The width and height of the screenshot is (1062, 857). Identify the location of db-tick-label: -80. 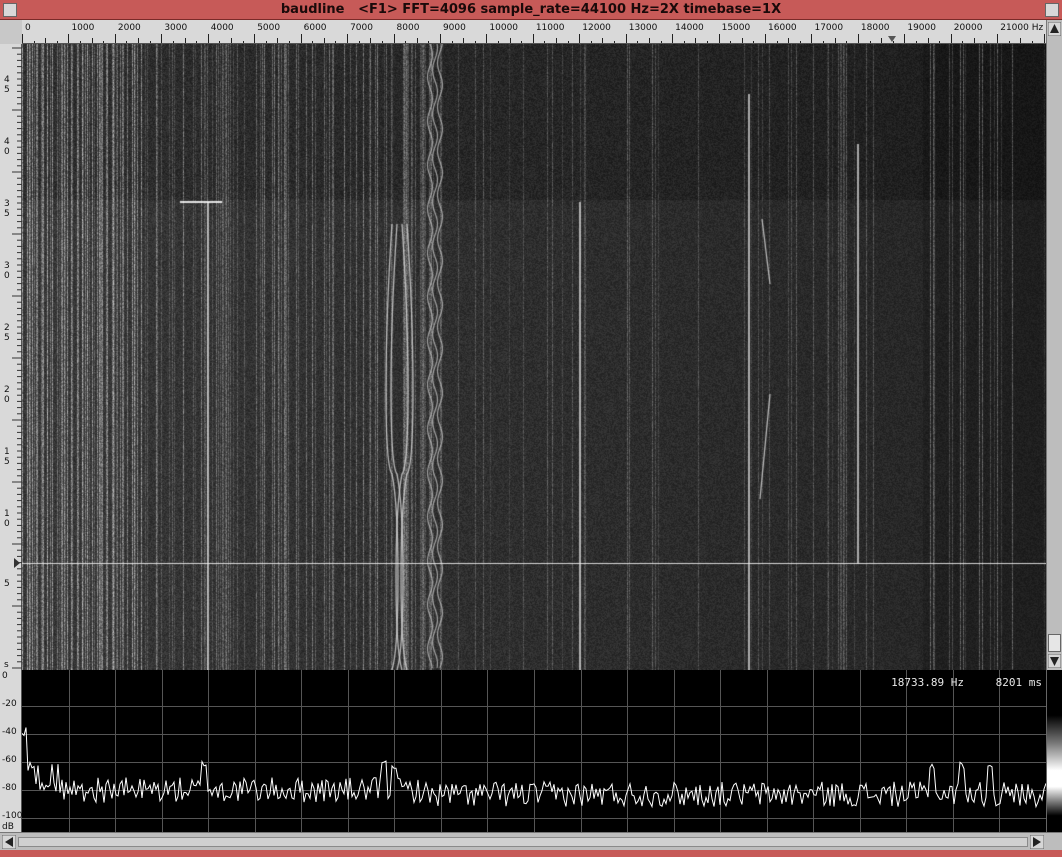
(9, 788).